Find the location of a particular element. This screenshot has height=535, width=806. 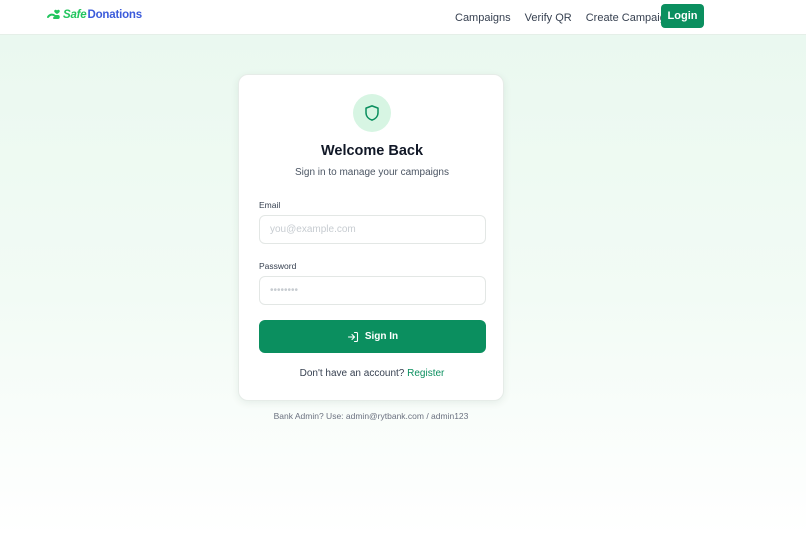

brand-name-part2: Donations is located at coordinates (115, 15).